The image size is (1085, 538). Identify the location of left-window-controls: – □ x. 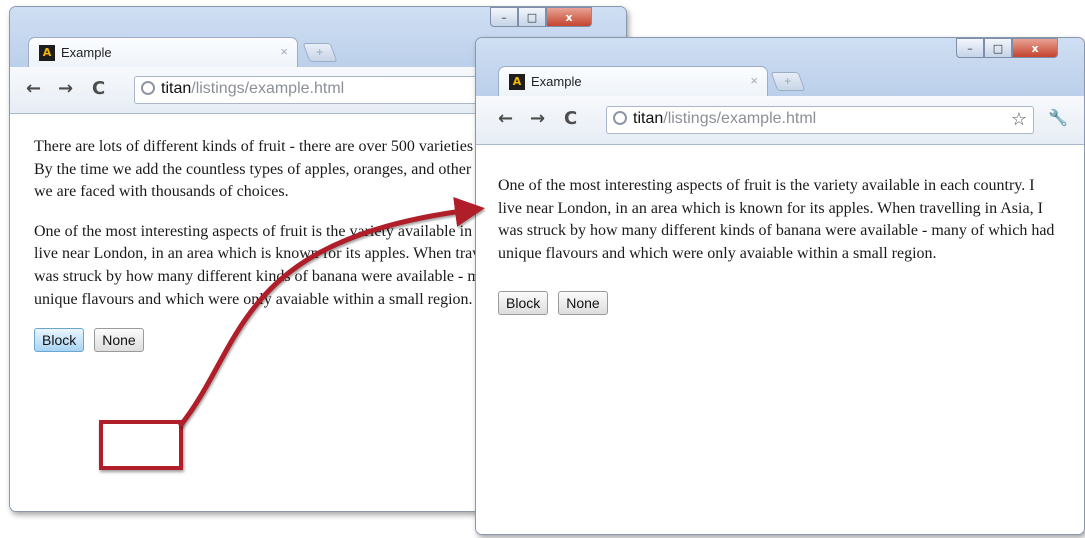
(541, 17).